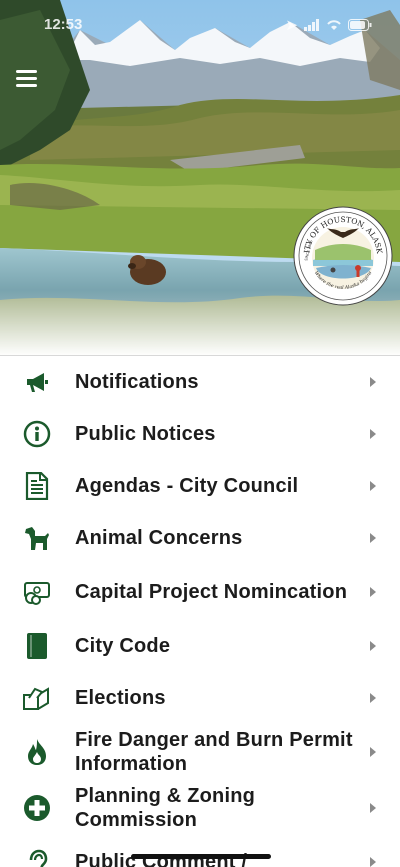 The height and width of the screenshot is (867, 400). Describe the element at coordinates (63, 24) in the screenshot. I see `status-time: 12:53` at that location.